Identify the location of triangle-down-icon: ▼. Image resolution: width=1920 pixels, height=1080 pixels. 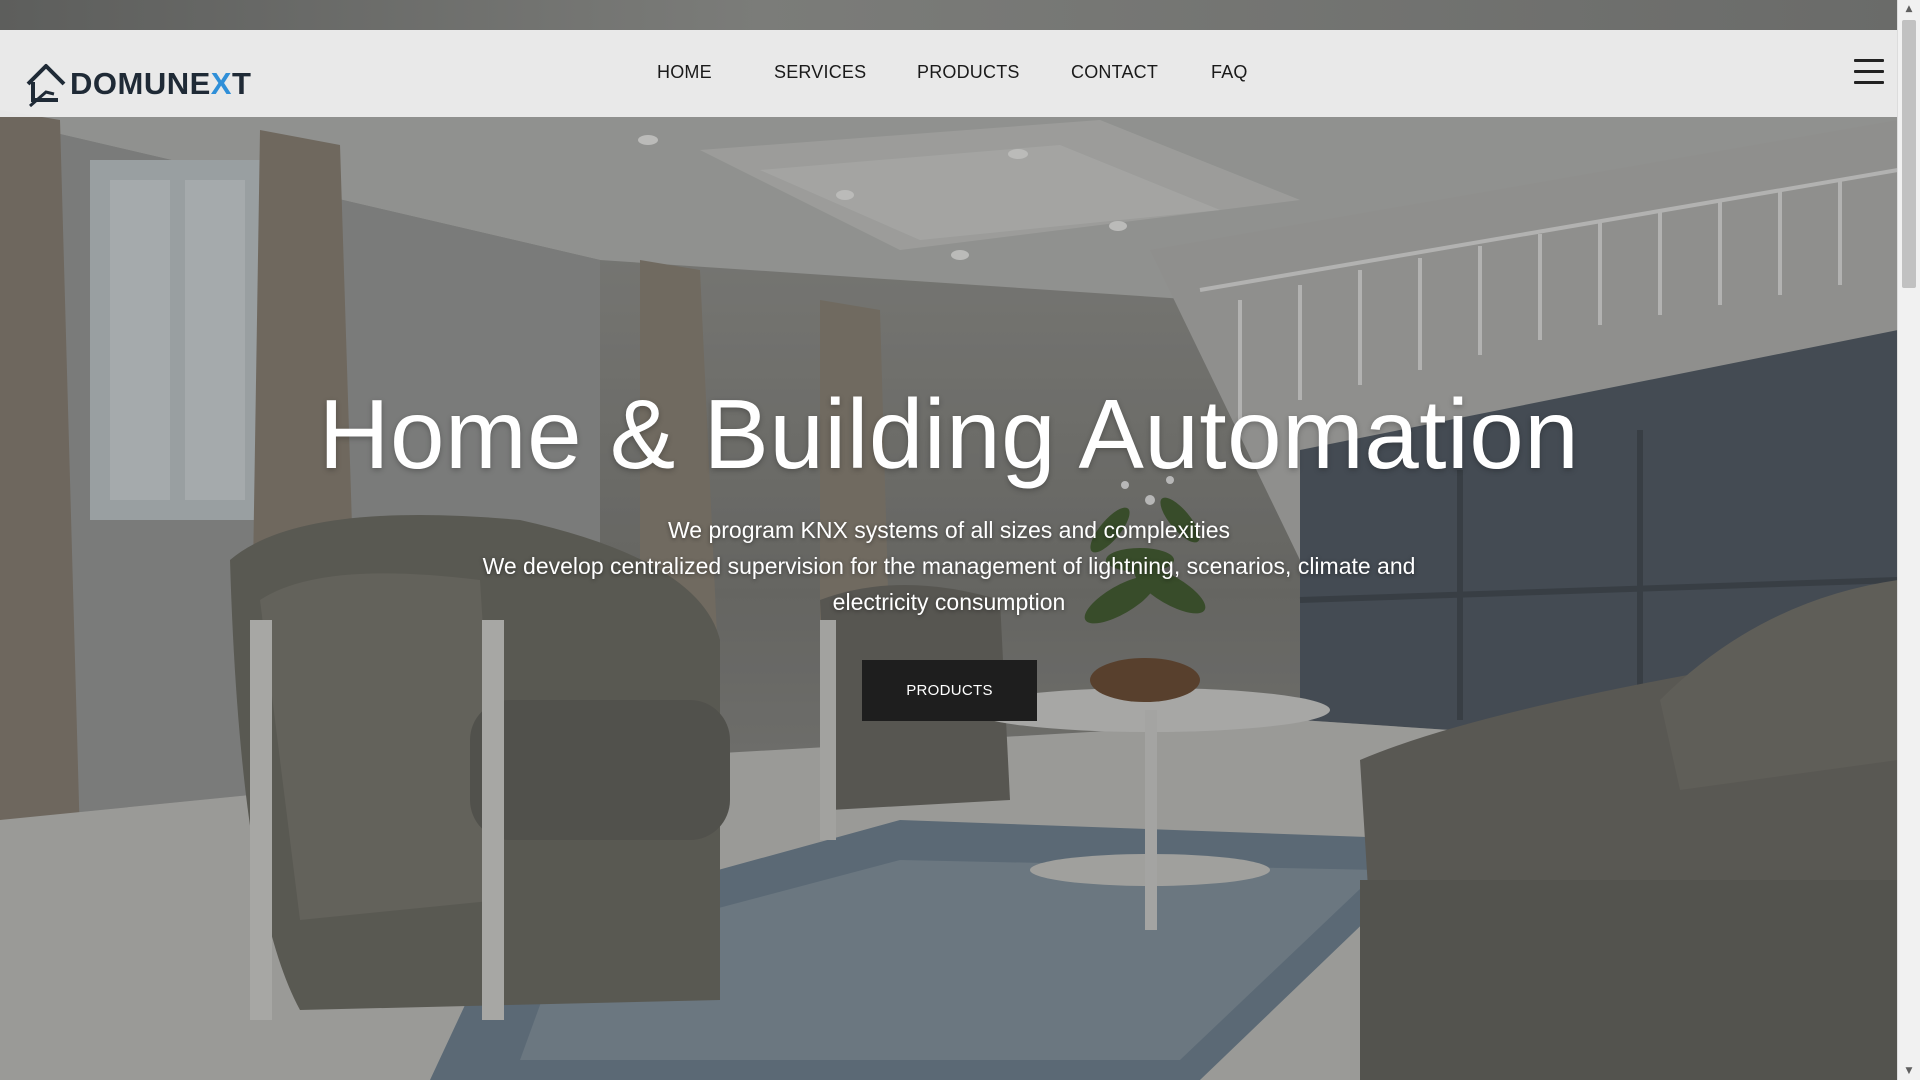
(1909, 1071).